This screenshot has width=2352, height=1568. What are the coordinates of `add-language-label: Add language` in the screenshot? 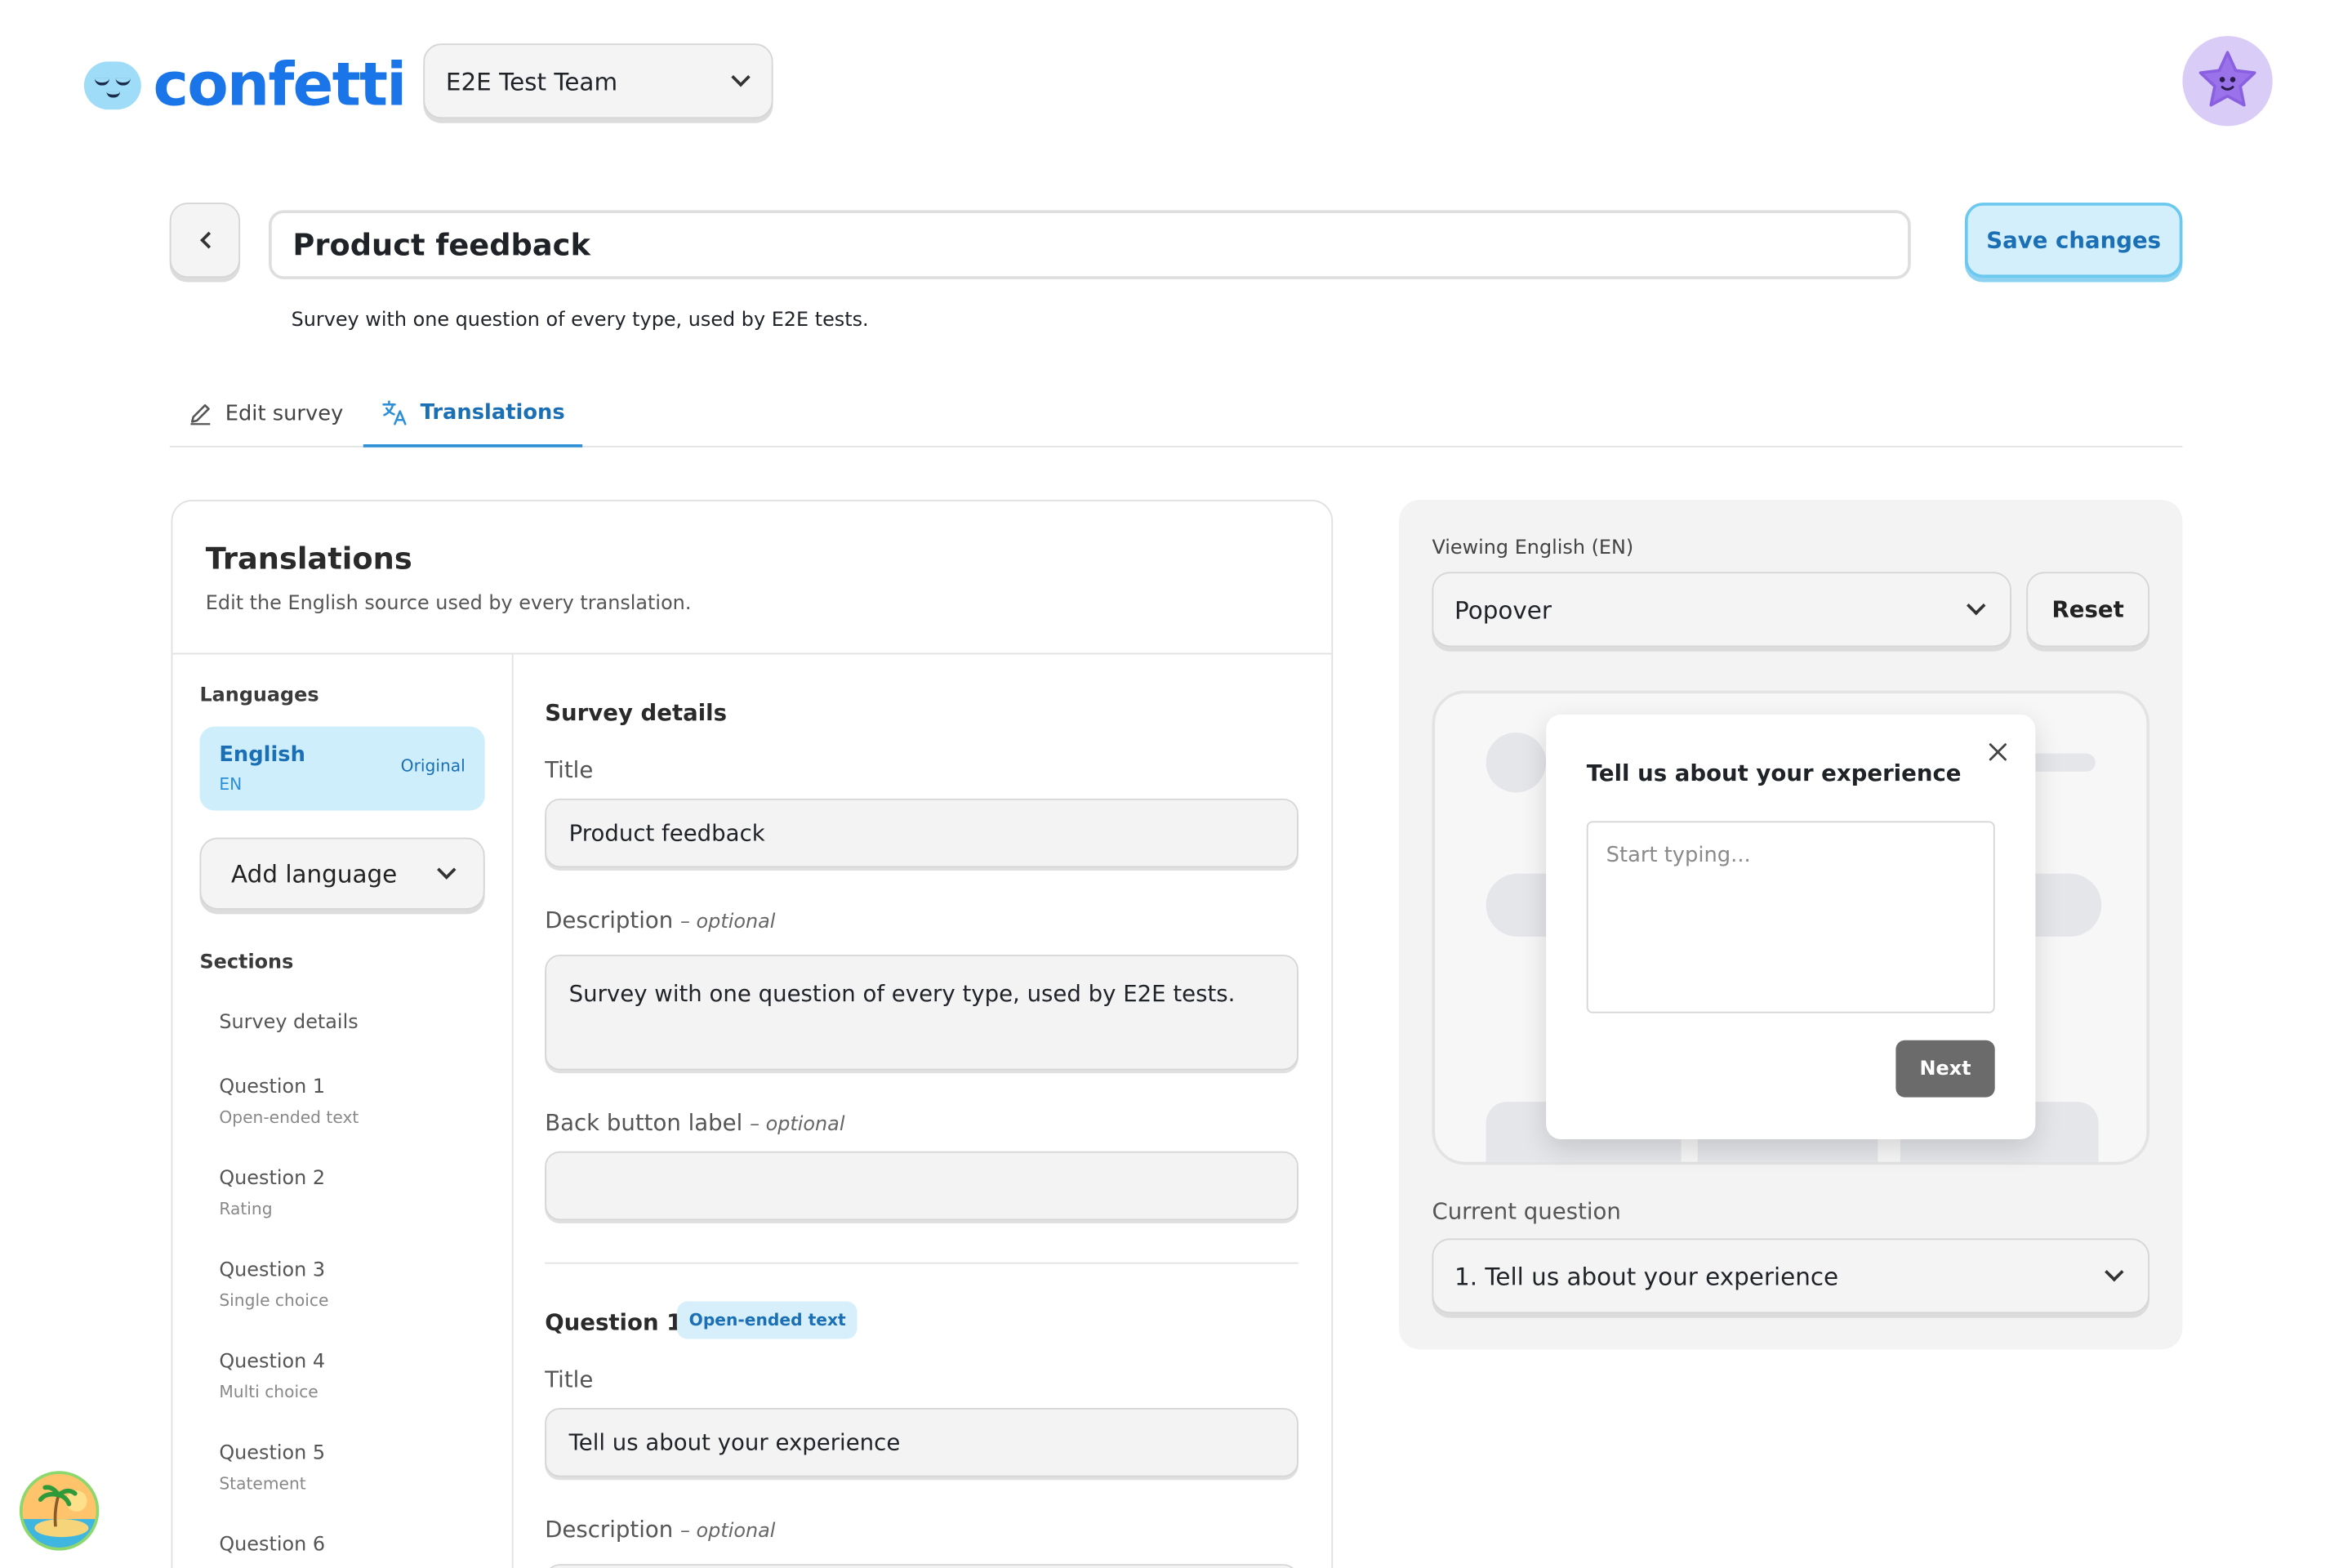 It's located at (314, 874).